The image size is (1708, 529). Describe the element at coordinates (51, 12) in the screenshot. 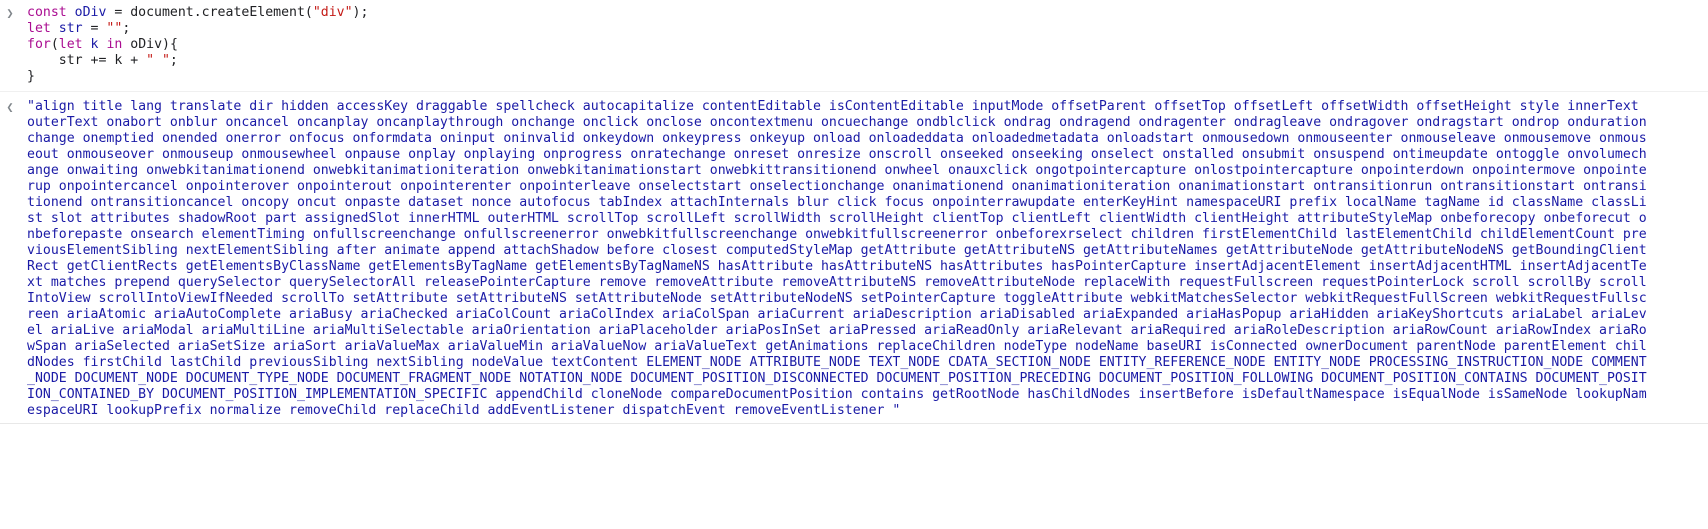

I see `code-token: const` at that location.